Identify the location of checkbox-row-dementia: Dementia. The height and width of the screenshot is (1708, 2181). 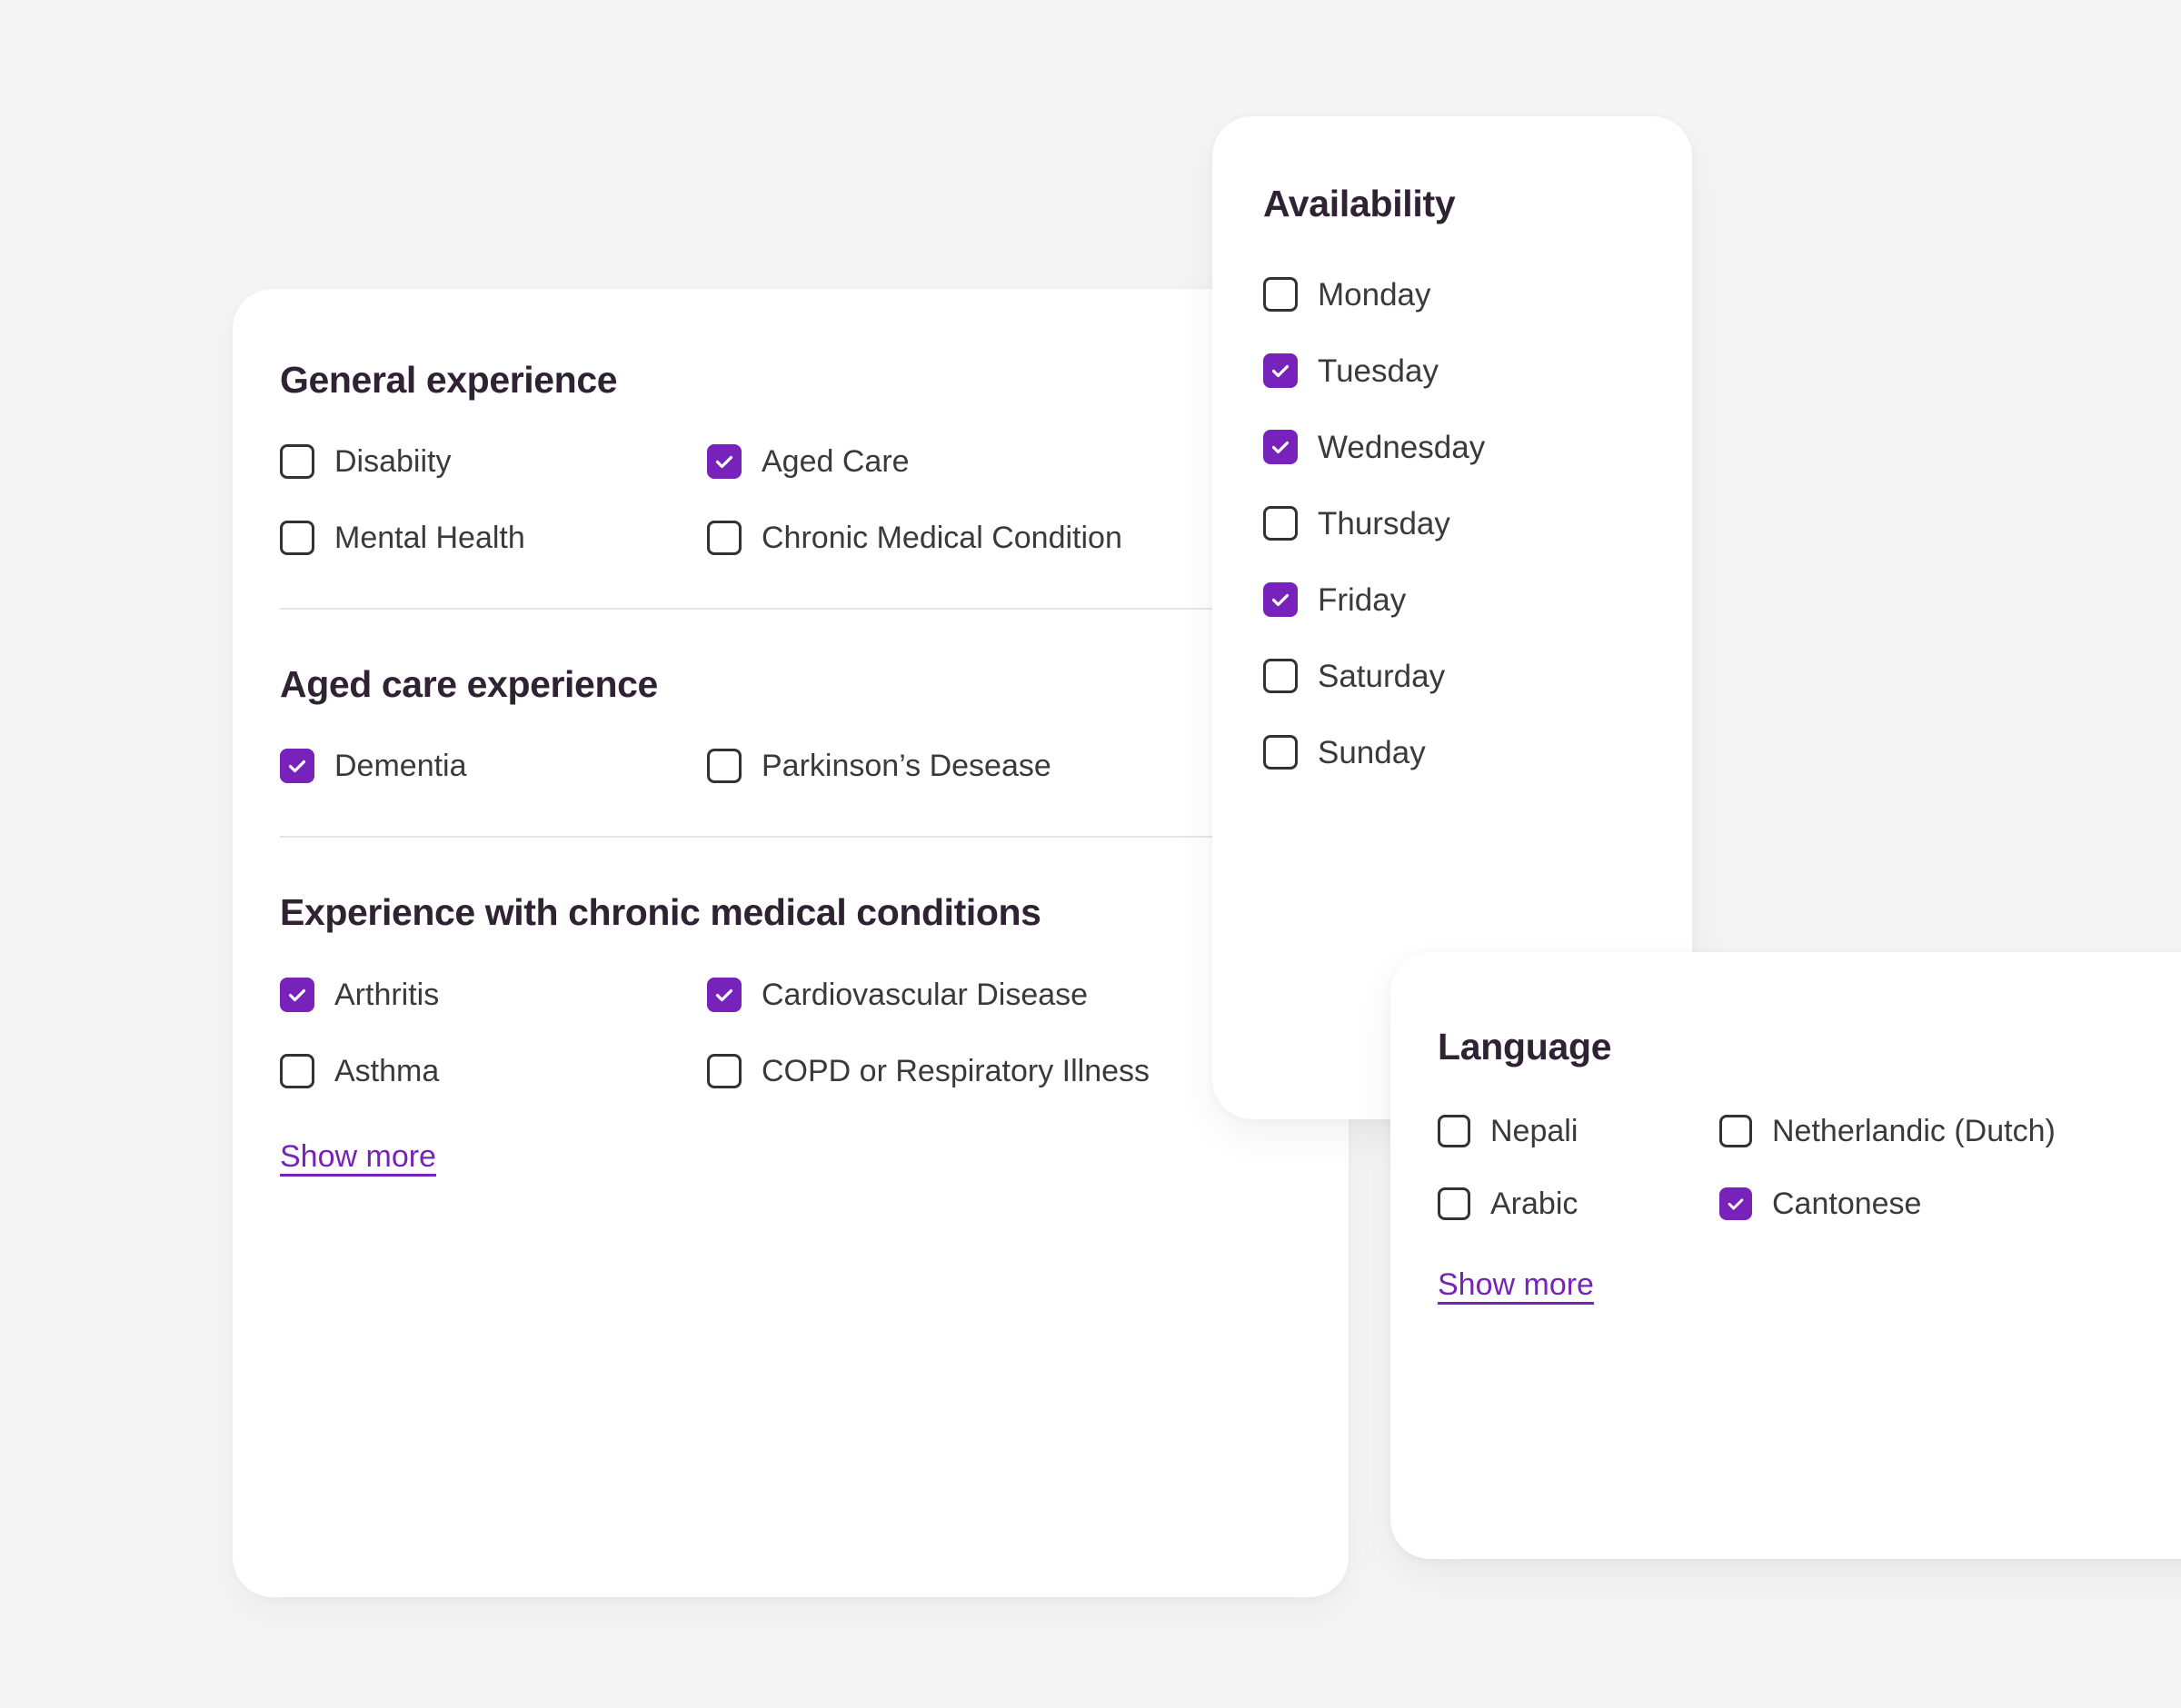
(493, 766).